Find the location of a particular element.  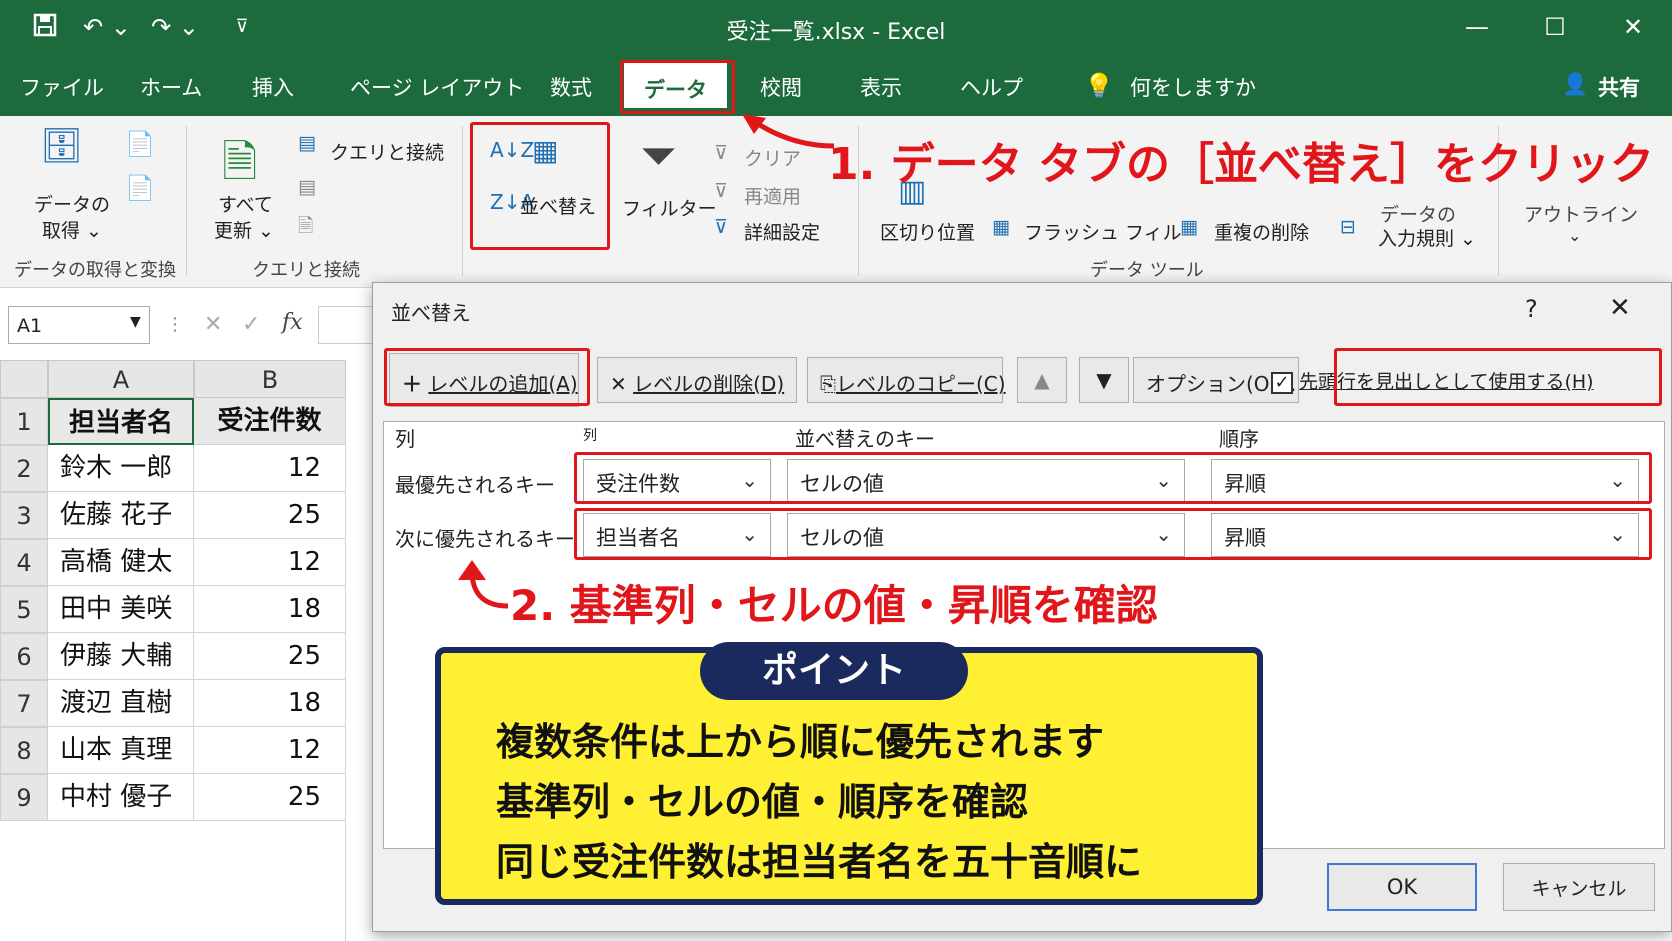

delete-icon: ✕ is located at coordinates (618, 384).